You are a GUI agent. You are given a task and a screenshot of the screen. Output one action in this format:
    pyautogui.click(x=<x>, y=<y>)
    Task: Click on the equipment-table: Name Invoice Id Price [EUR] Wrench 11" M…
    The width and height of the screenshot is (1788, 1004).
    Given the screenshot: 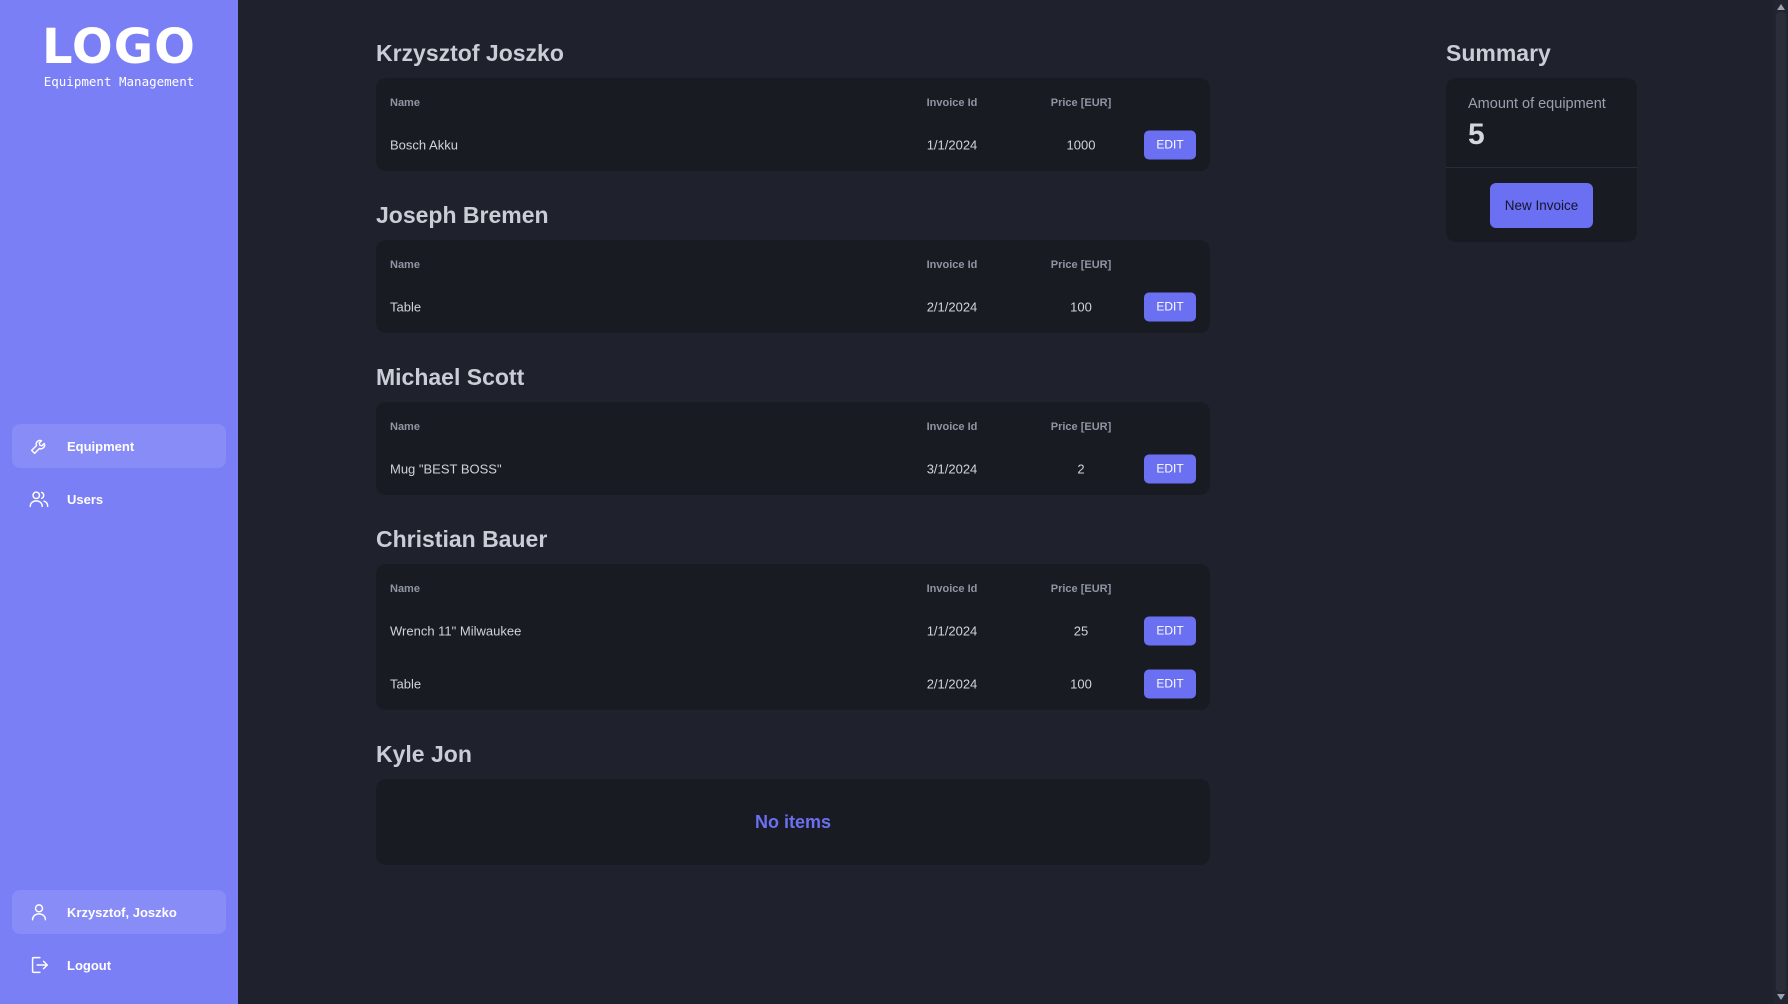 What is the action you would take?
    pyautogui.click(x=793, y=637)
    